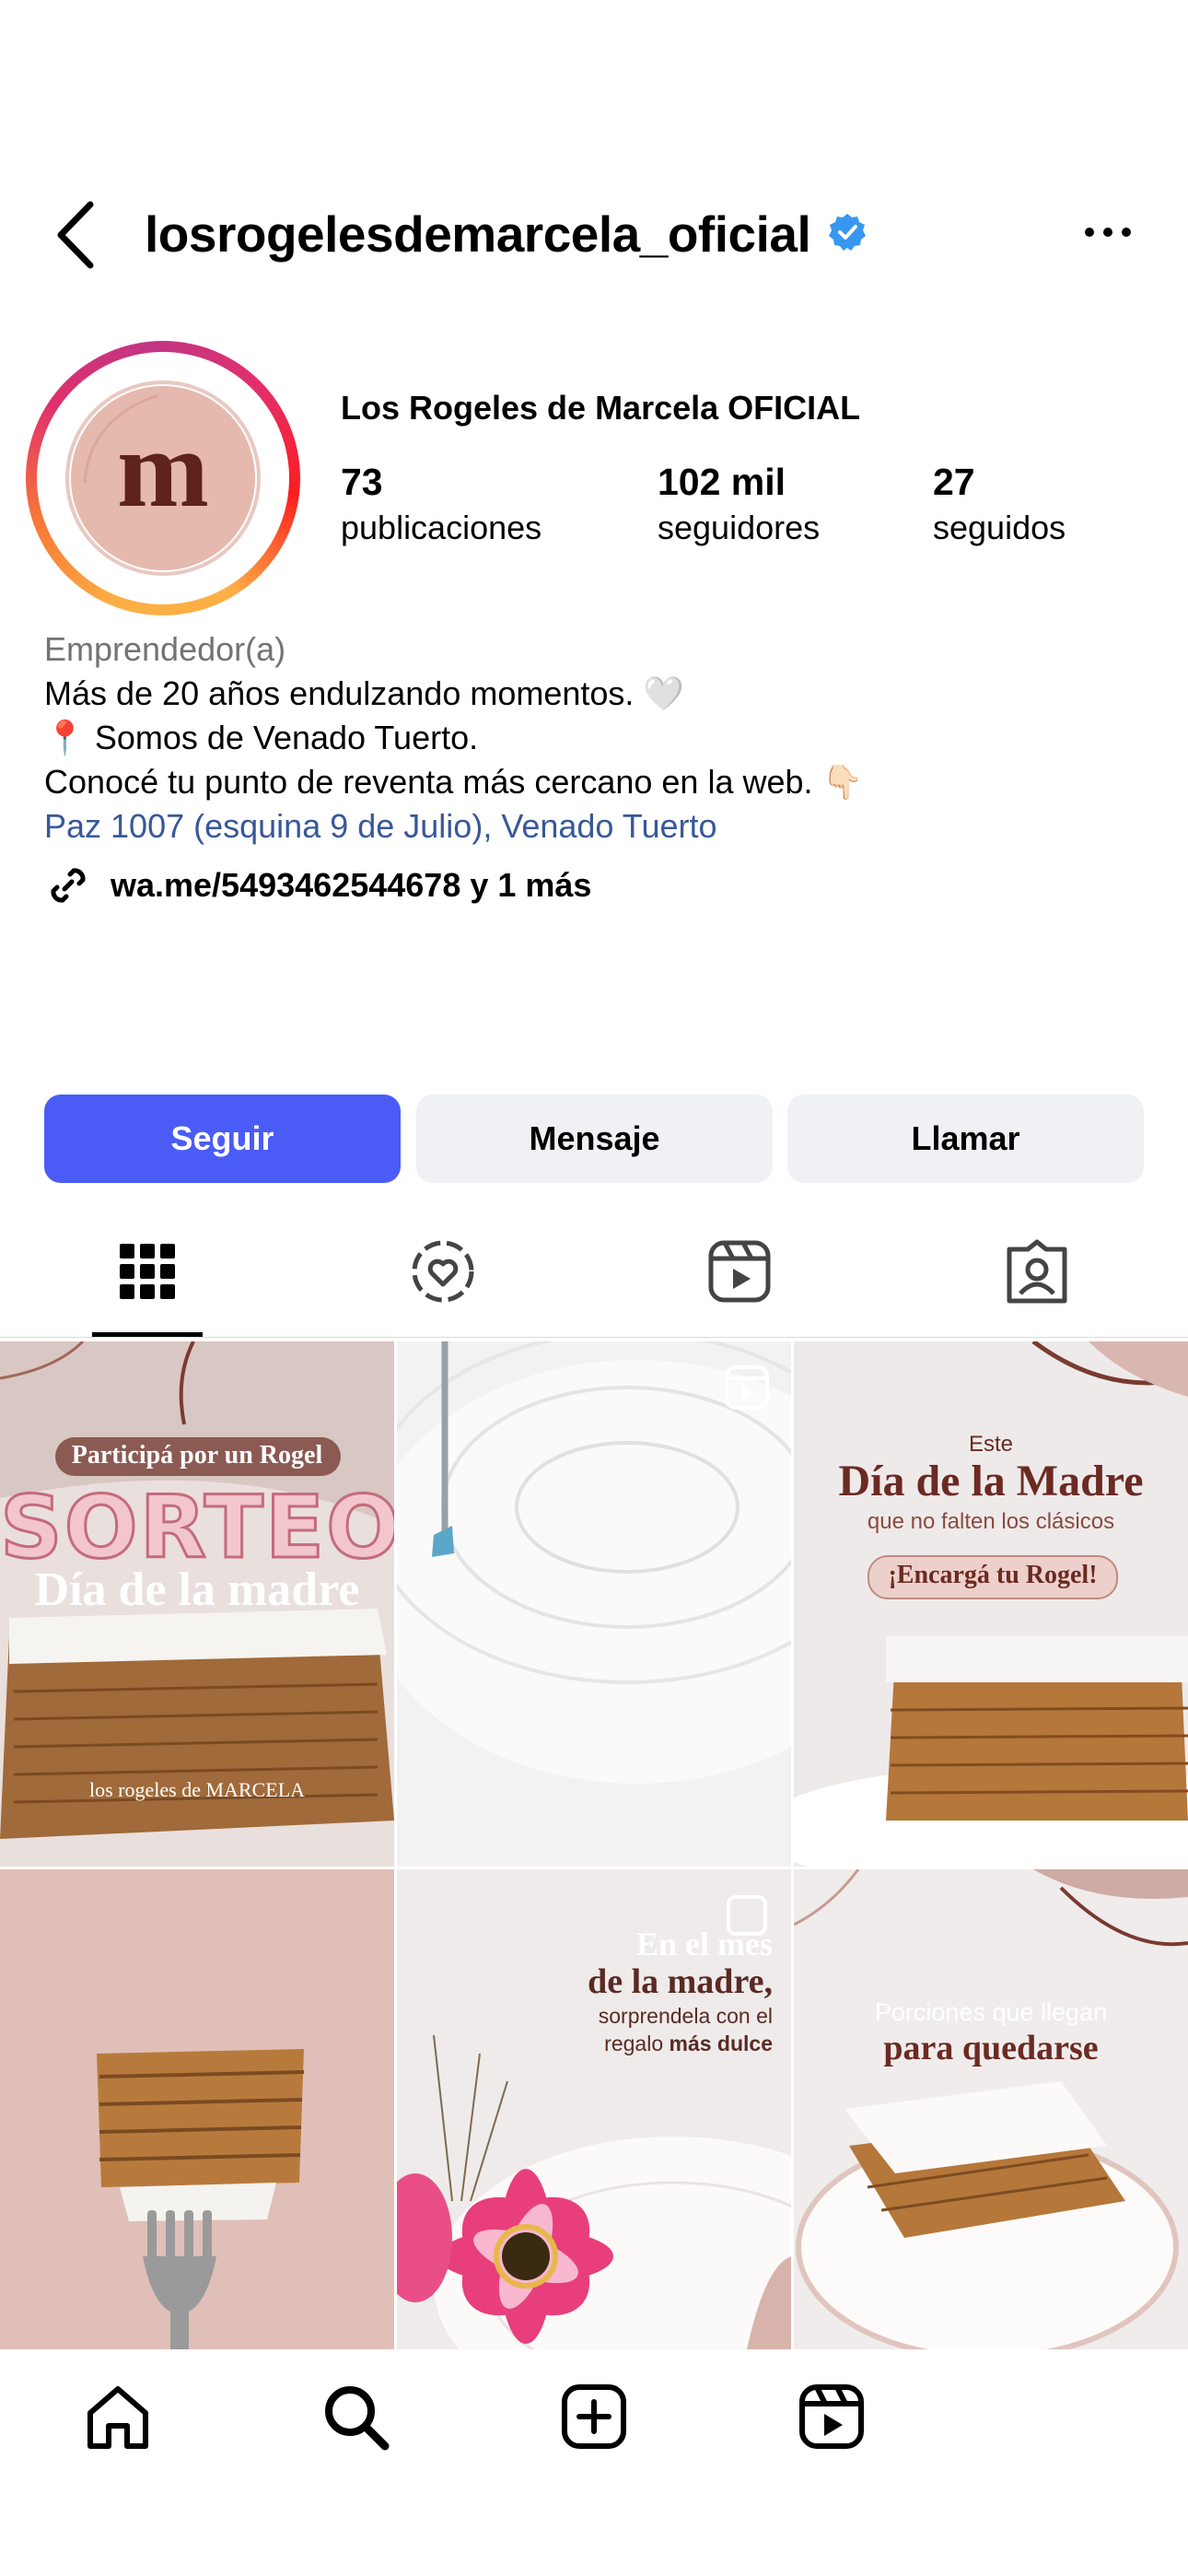  I want to click on search-icon, so click(355, 2417).